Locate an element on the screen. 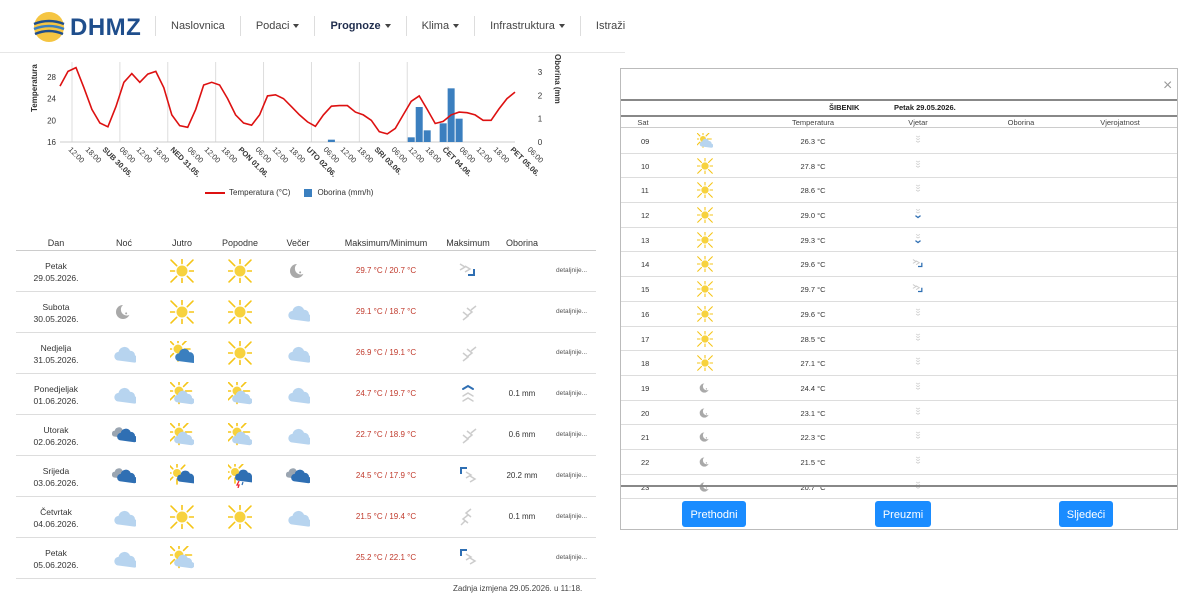 This screenshot has width=1200, height=600. hourly-temperature: 26.3 °C is located at coordinates (813, 141).